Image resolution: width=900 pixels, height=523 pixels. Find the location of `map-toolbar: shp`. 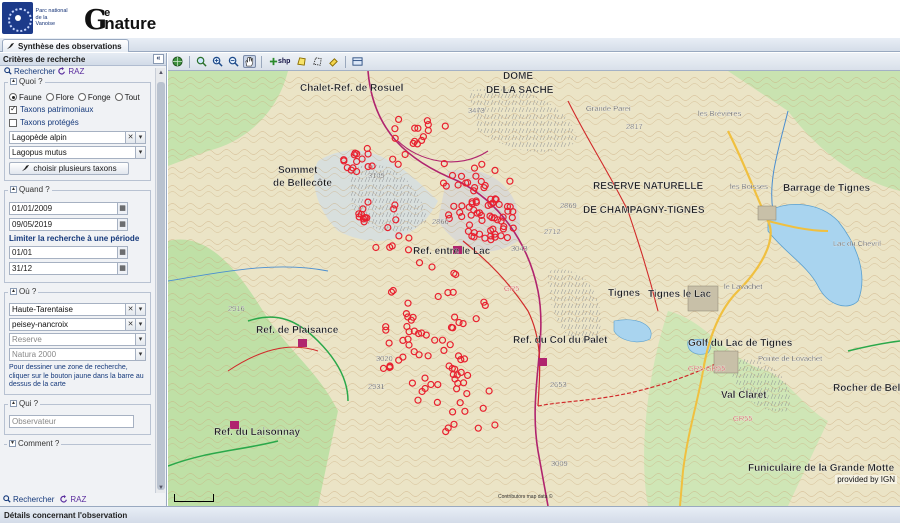

map-toolbar: shp is located at coordinates (534, 62).